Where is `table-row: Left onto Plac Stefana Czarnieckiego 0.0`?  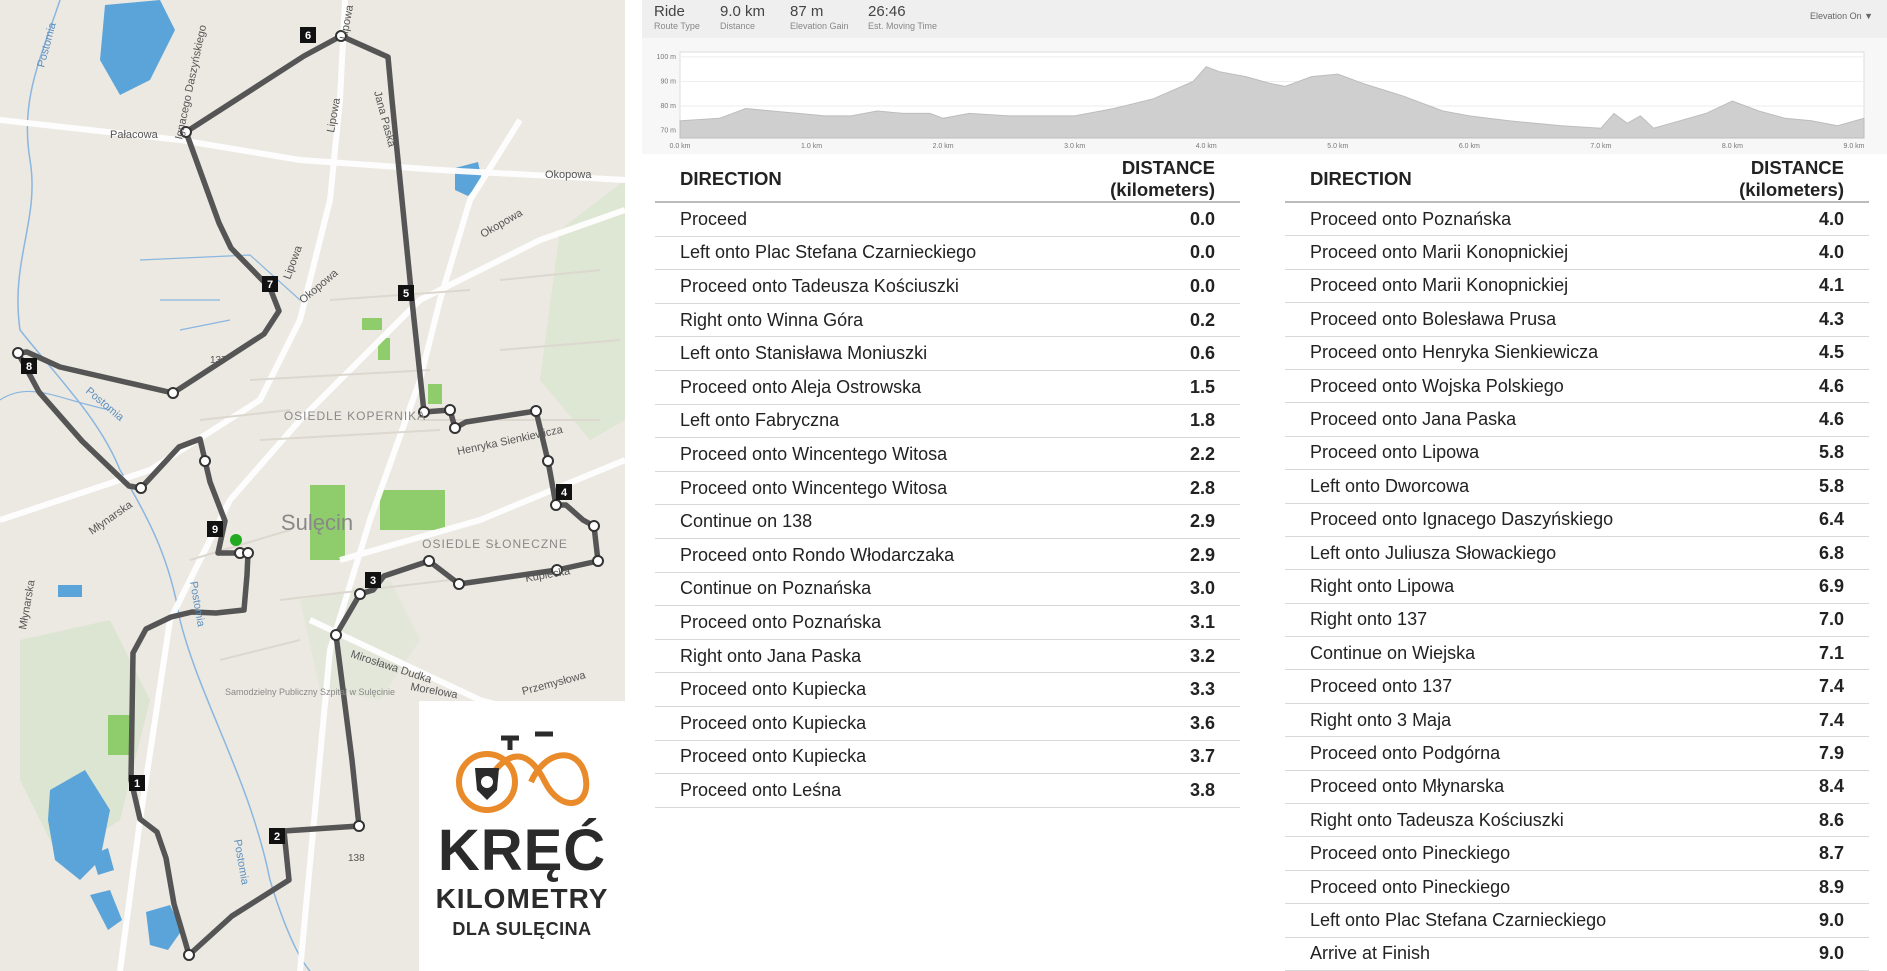
table-row: Left onto Plac Stefana Czarnieckiego 0.0 is located at coordinates (947, 253).